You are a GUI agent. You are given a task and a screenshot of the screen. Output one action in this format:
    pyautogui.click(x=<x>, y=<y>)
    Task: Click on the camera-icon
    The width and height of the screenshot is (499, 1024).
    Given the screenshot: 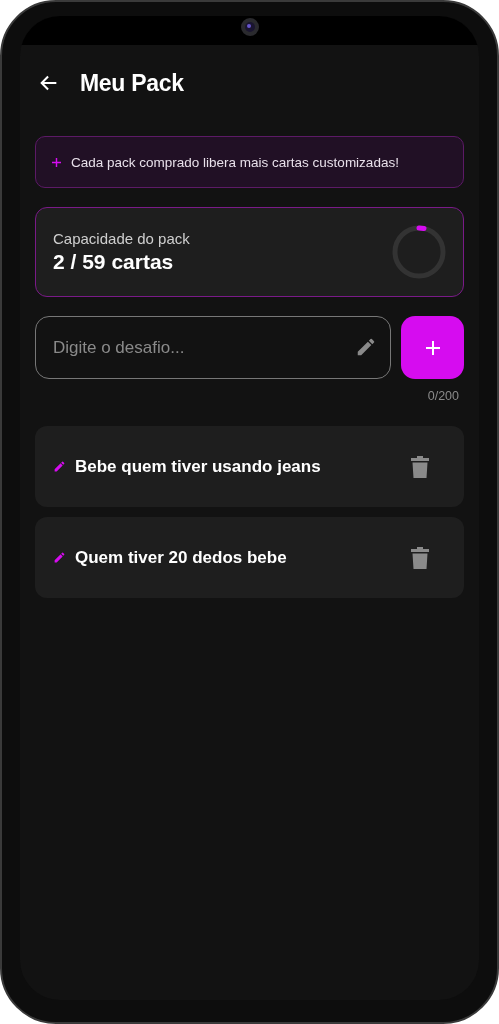 What is the action you would take?
    pyautogui.click(x=249, y=27)
    